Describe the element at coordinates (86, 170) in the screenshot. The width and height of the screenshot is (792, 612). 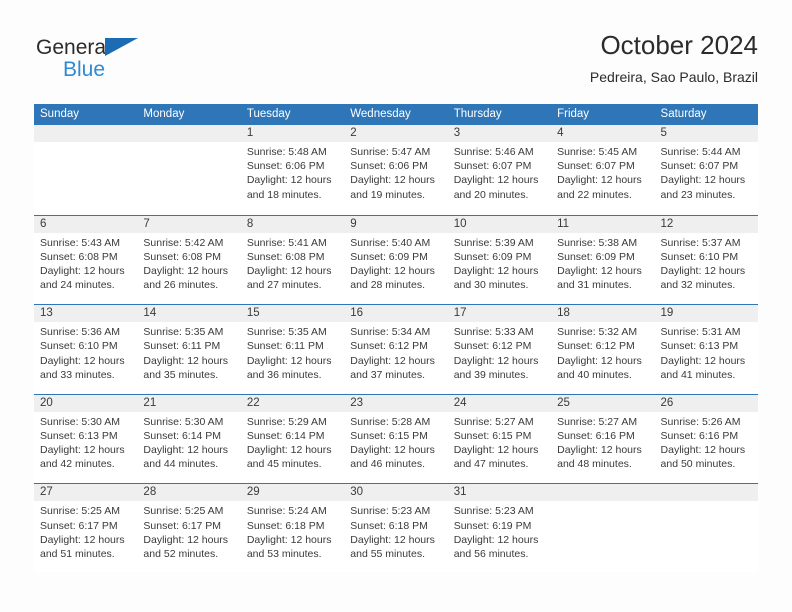
I see `day-cell-empty` at that location.